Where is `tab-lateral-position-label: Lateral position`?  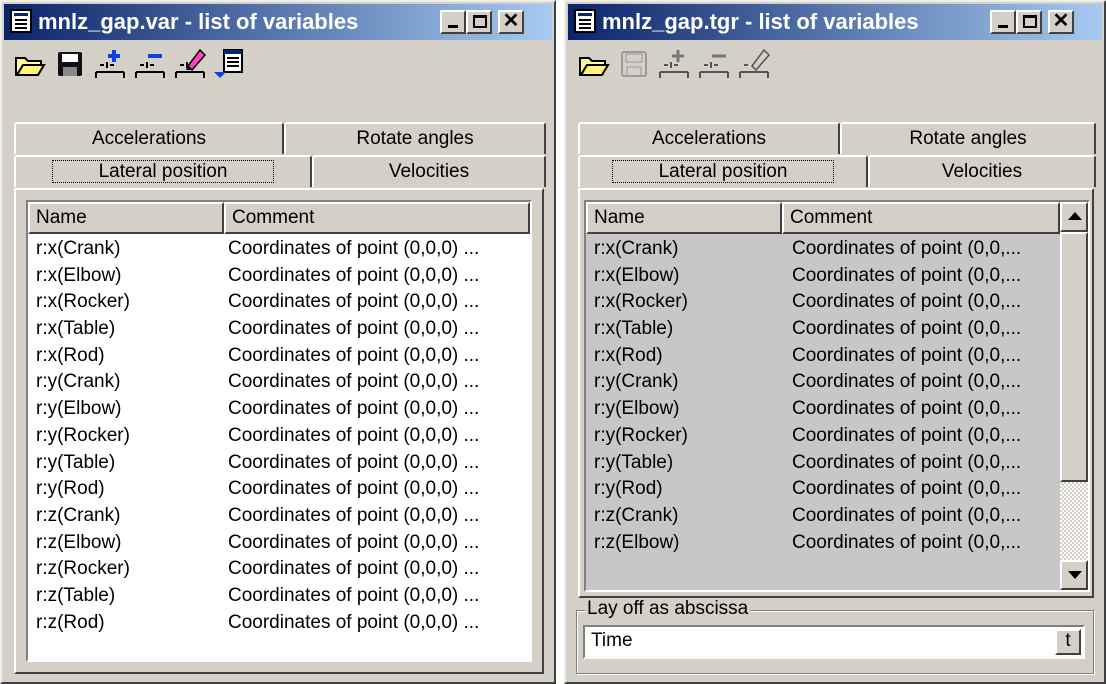 tab-lateral-position-label: Lateral position is located at coordinates (723, 171).